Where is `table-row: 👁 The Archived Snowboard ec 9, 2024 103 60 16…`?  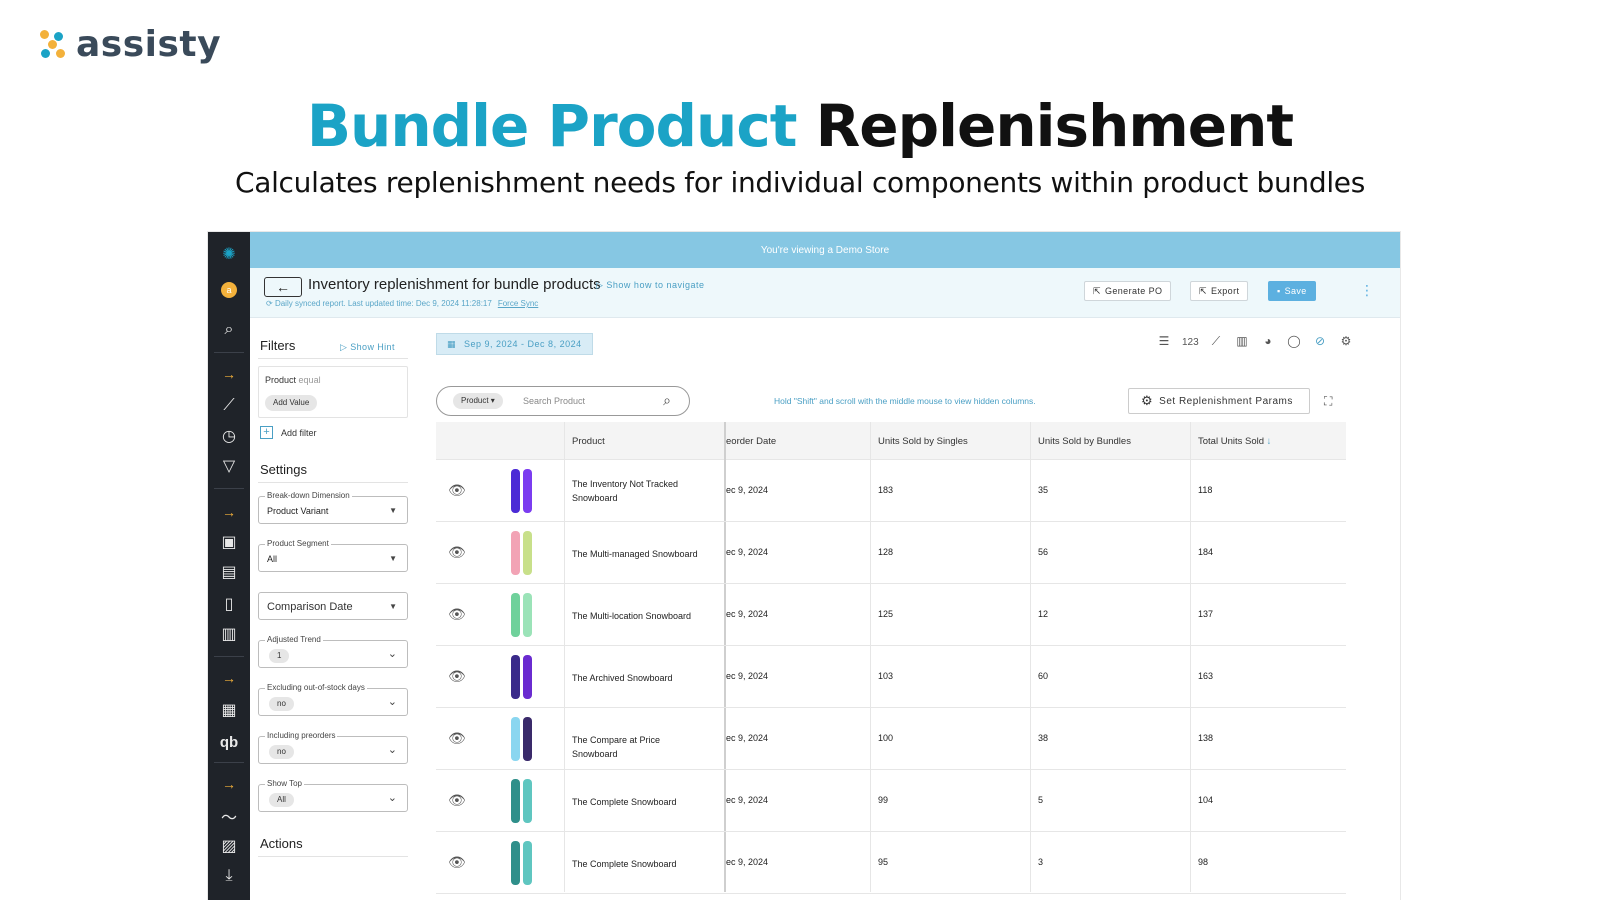
table-row: 👁 The Archived Snowboard ec 9, 2024 103 60 16… is located at coordinates (891, 677).